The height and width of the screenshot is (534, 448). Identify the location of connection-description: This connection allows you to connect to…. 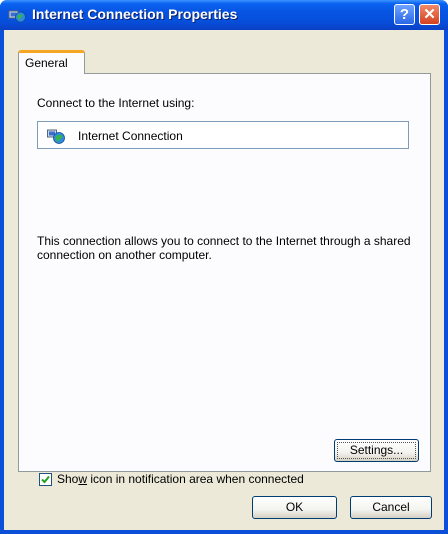
(224, 248).